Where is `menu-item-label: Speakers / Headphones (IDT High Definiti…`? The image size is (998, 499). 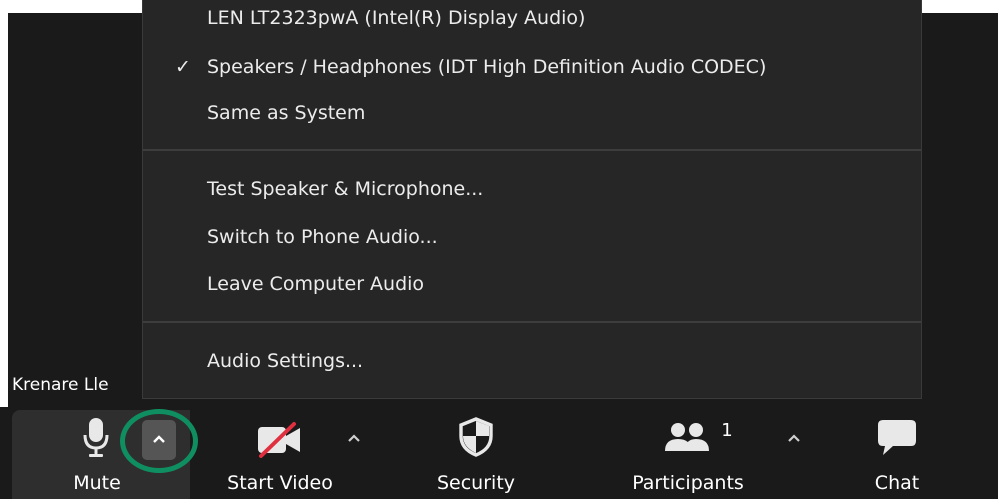
menu-item-label: Speakers / Headphones (IDT High Definiti… is located at coordinates (487, 67).